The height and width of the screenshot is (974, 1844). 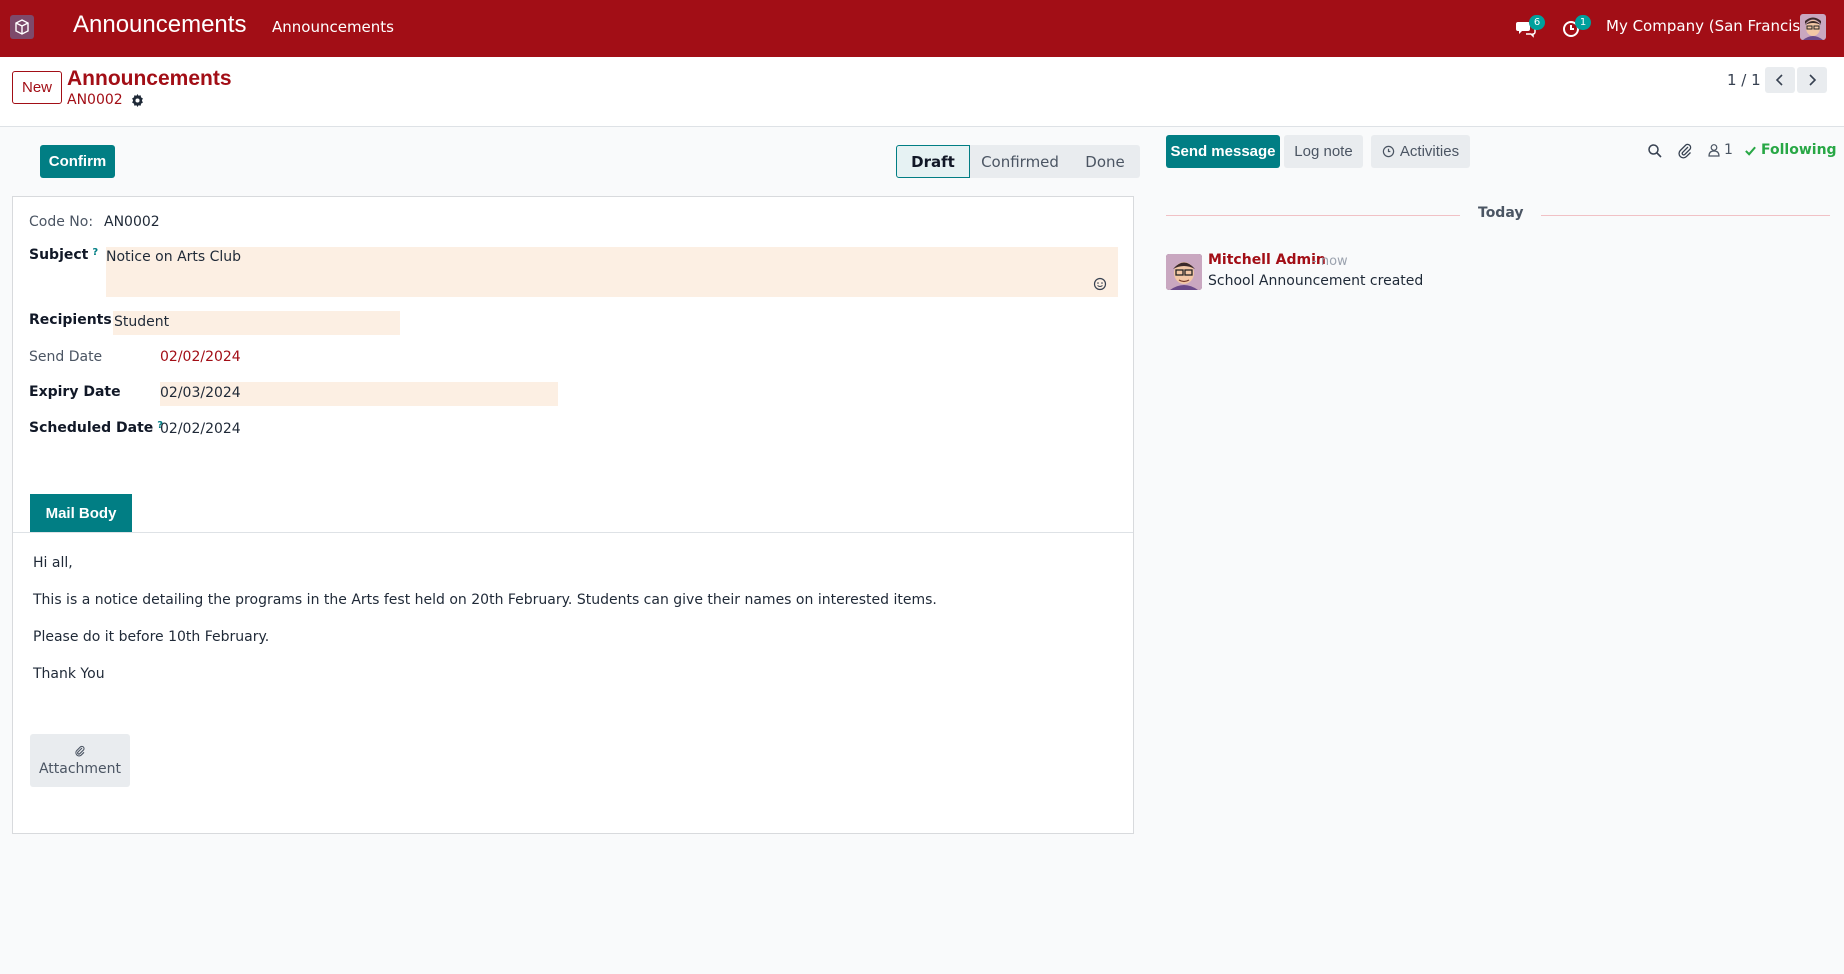 I want to click on followers-button: 1, so click(x=1720, y=150).